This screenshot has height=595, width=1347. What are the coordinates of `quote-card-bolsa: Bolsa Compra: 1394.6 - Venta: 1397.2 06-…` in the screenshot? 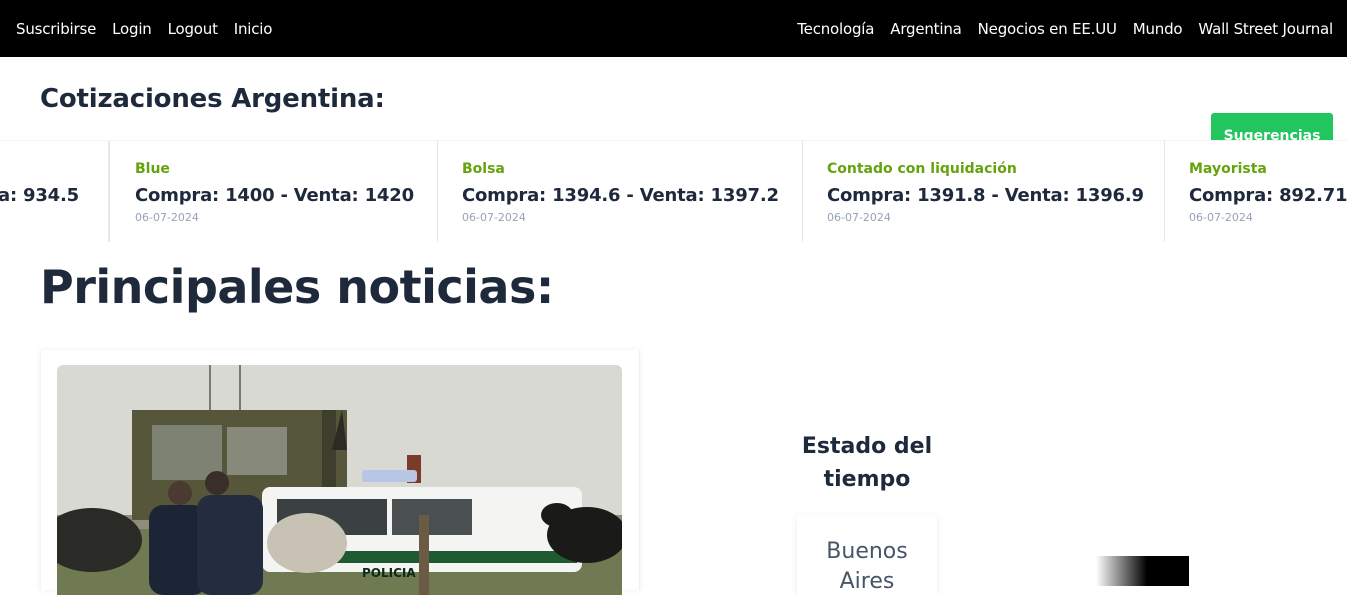 It's located at (620, 191).